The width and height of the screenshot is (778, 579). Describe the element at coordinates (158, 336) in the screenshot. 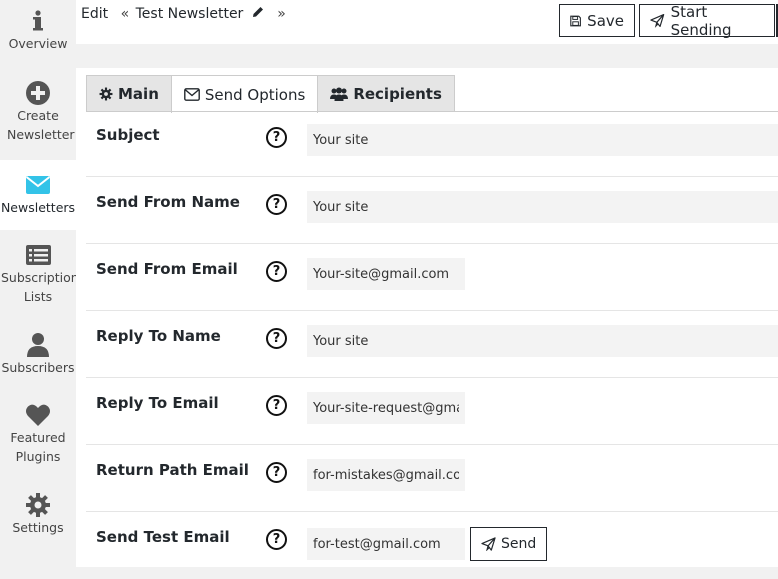

I see `reply-to-name-label: Reply To Name` at that location.